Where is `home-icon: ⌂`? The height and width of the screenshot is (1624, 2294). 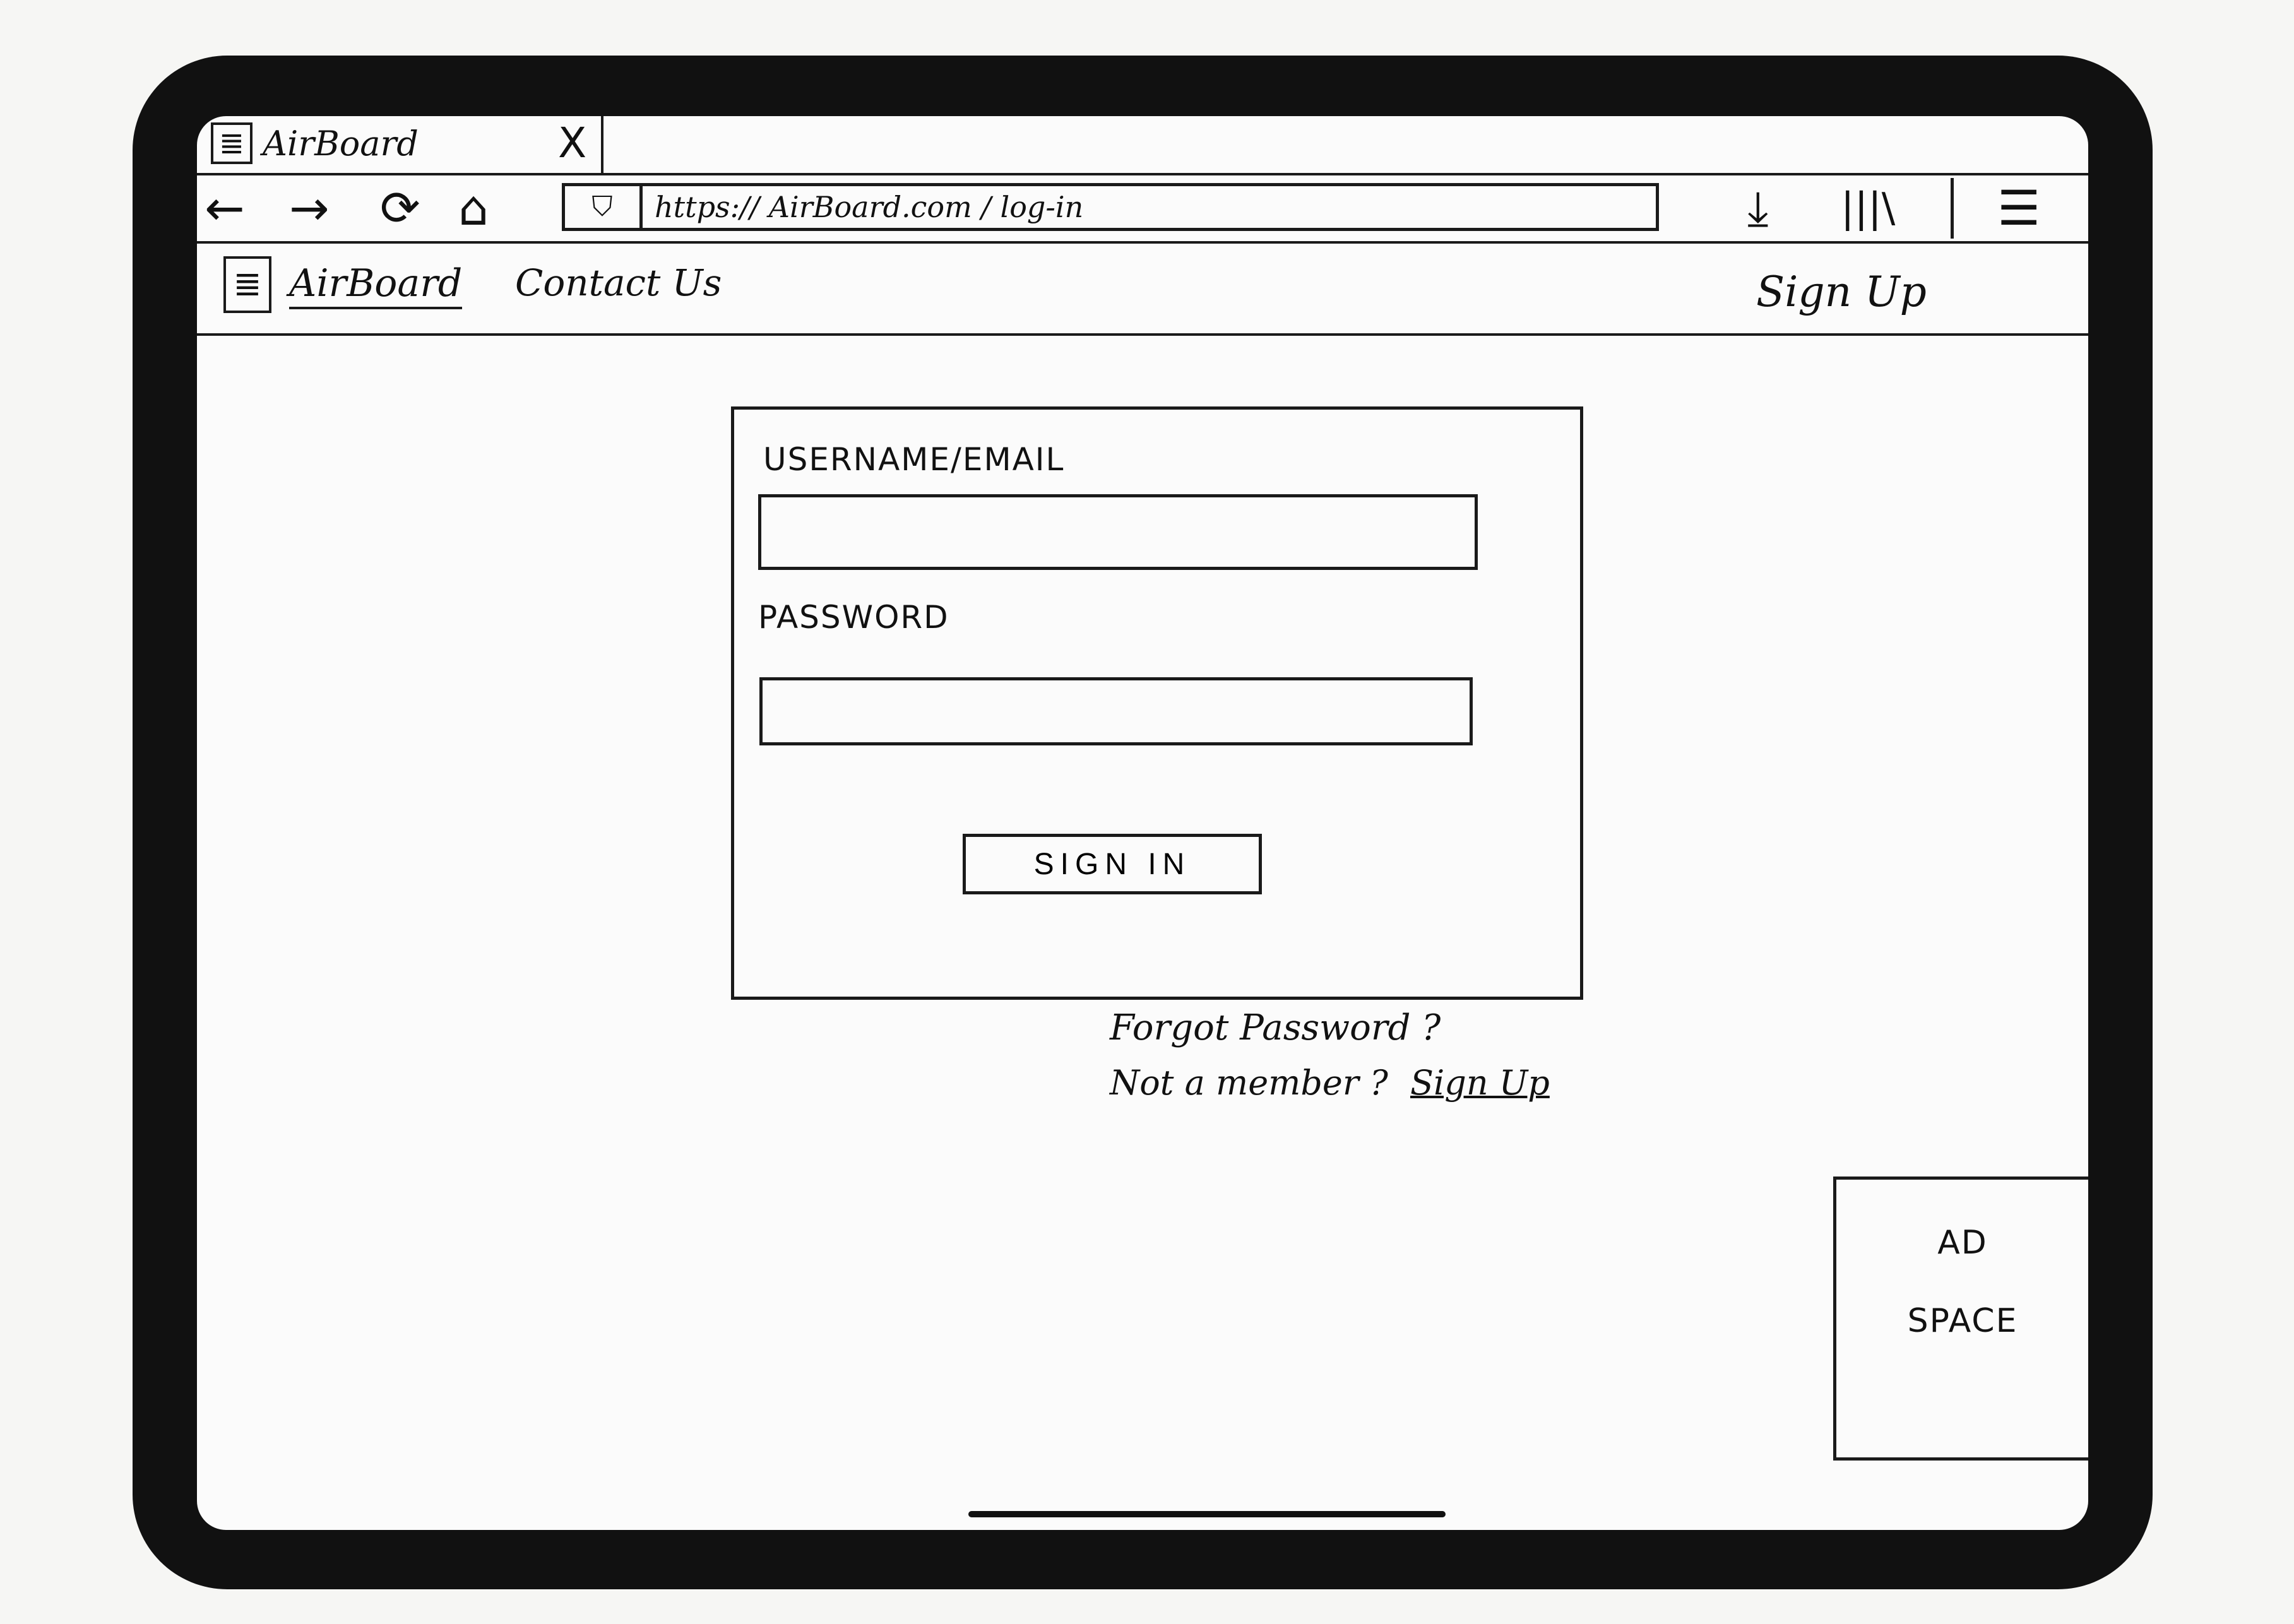 home-icon: ⌂ is located at coordinates (473, 209).